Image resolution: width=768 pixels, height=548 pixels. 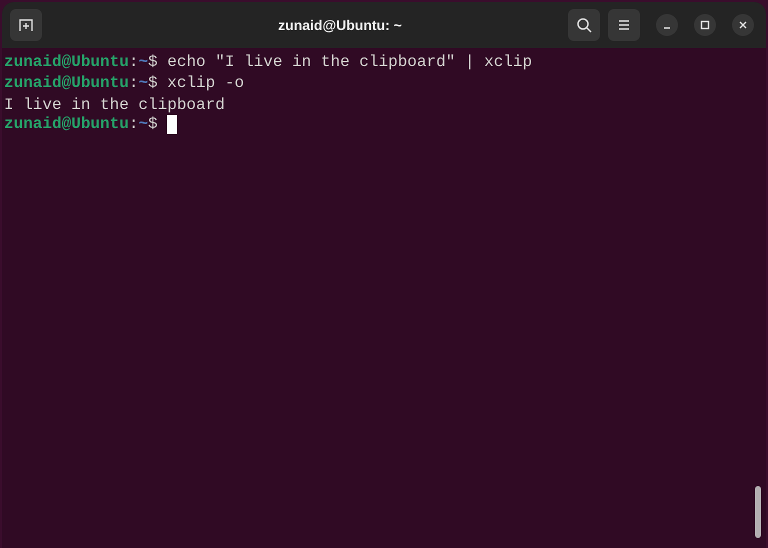 What do you see at coordinates (114, 104) in the screenshot?
I see `output-text: I live in the clipboard` at bounding box center [114, 104].